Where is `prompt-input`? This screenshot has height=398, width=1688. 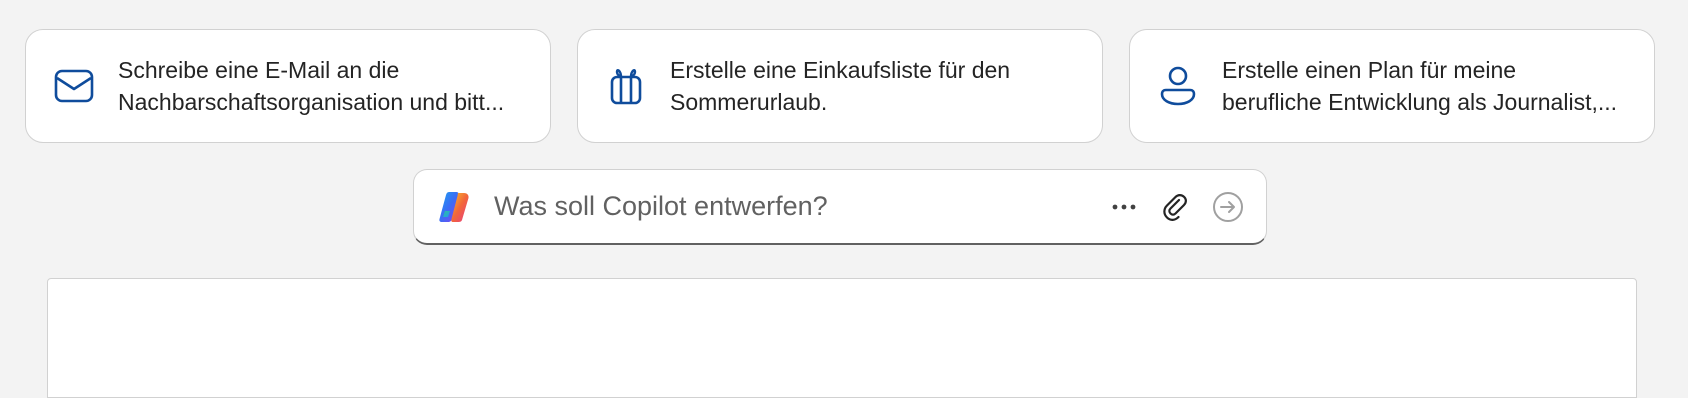 prompt-input is located at coordinates (800, 206).